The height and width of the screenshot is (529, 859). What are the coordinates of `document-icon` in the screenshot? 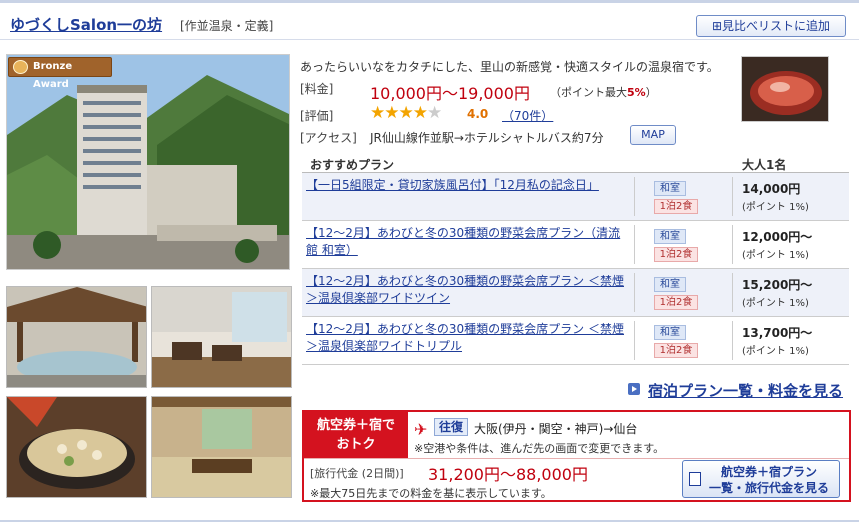 It's located at (695, 479).